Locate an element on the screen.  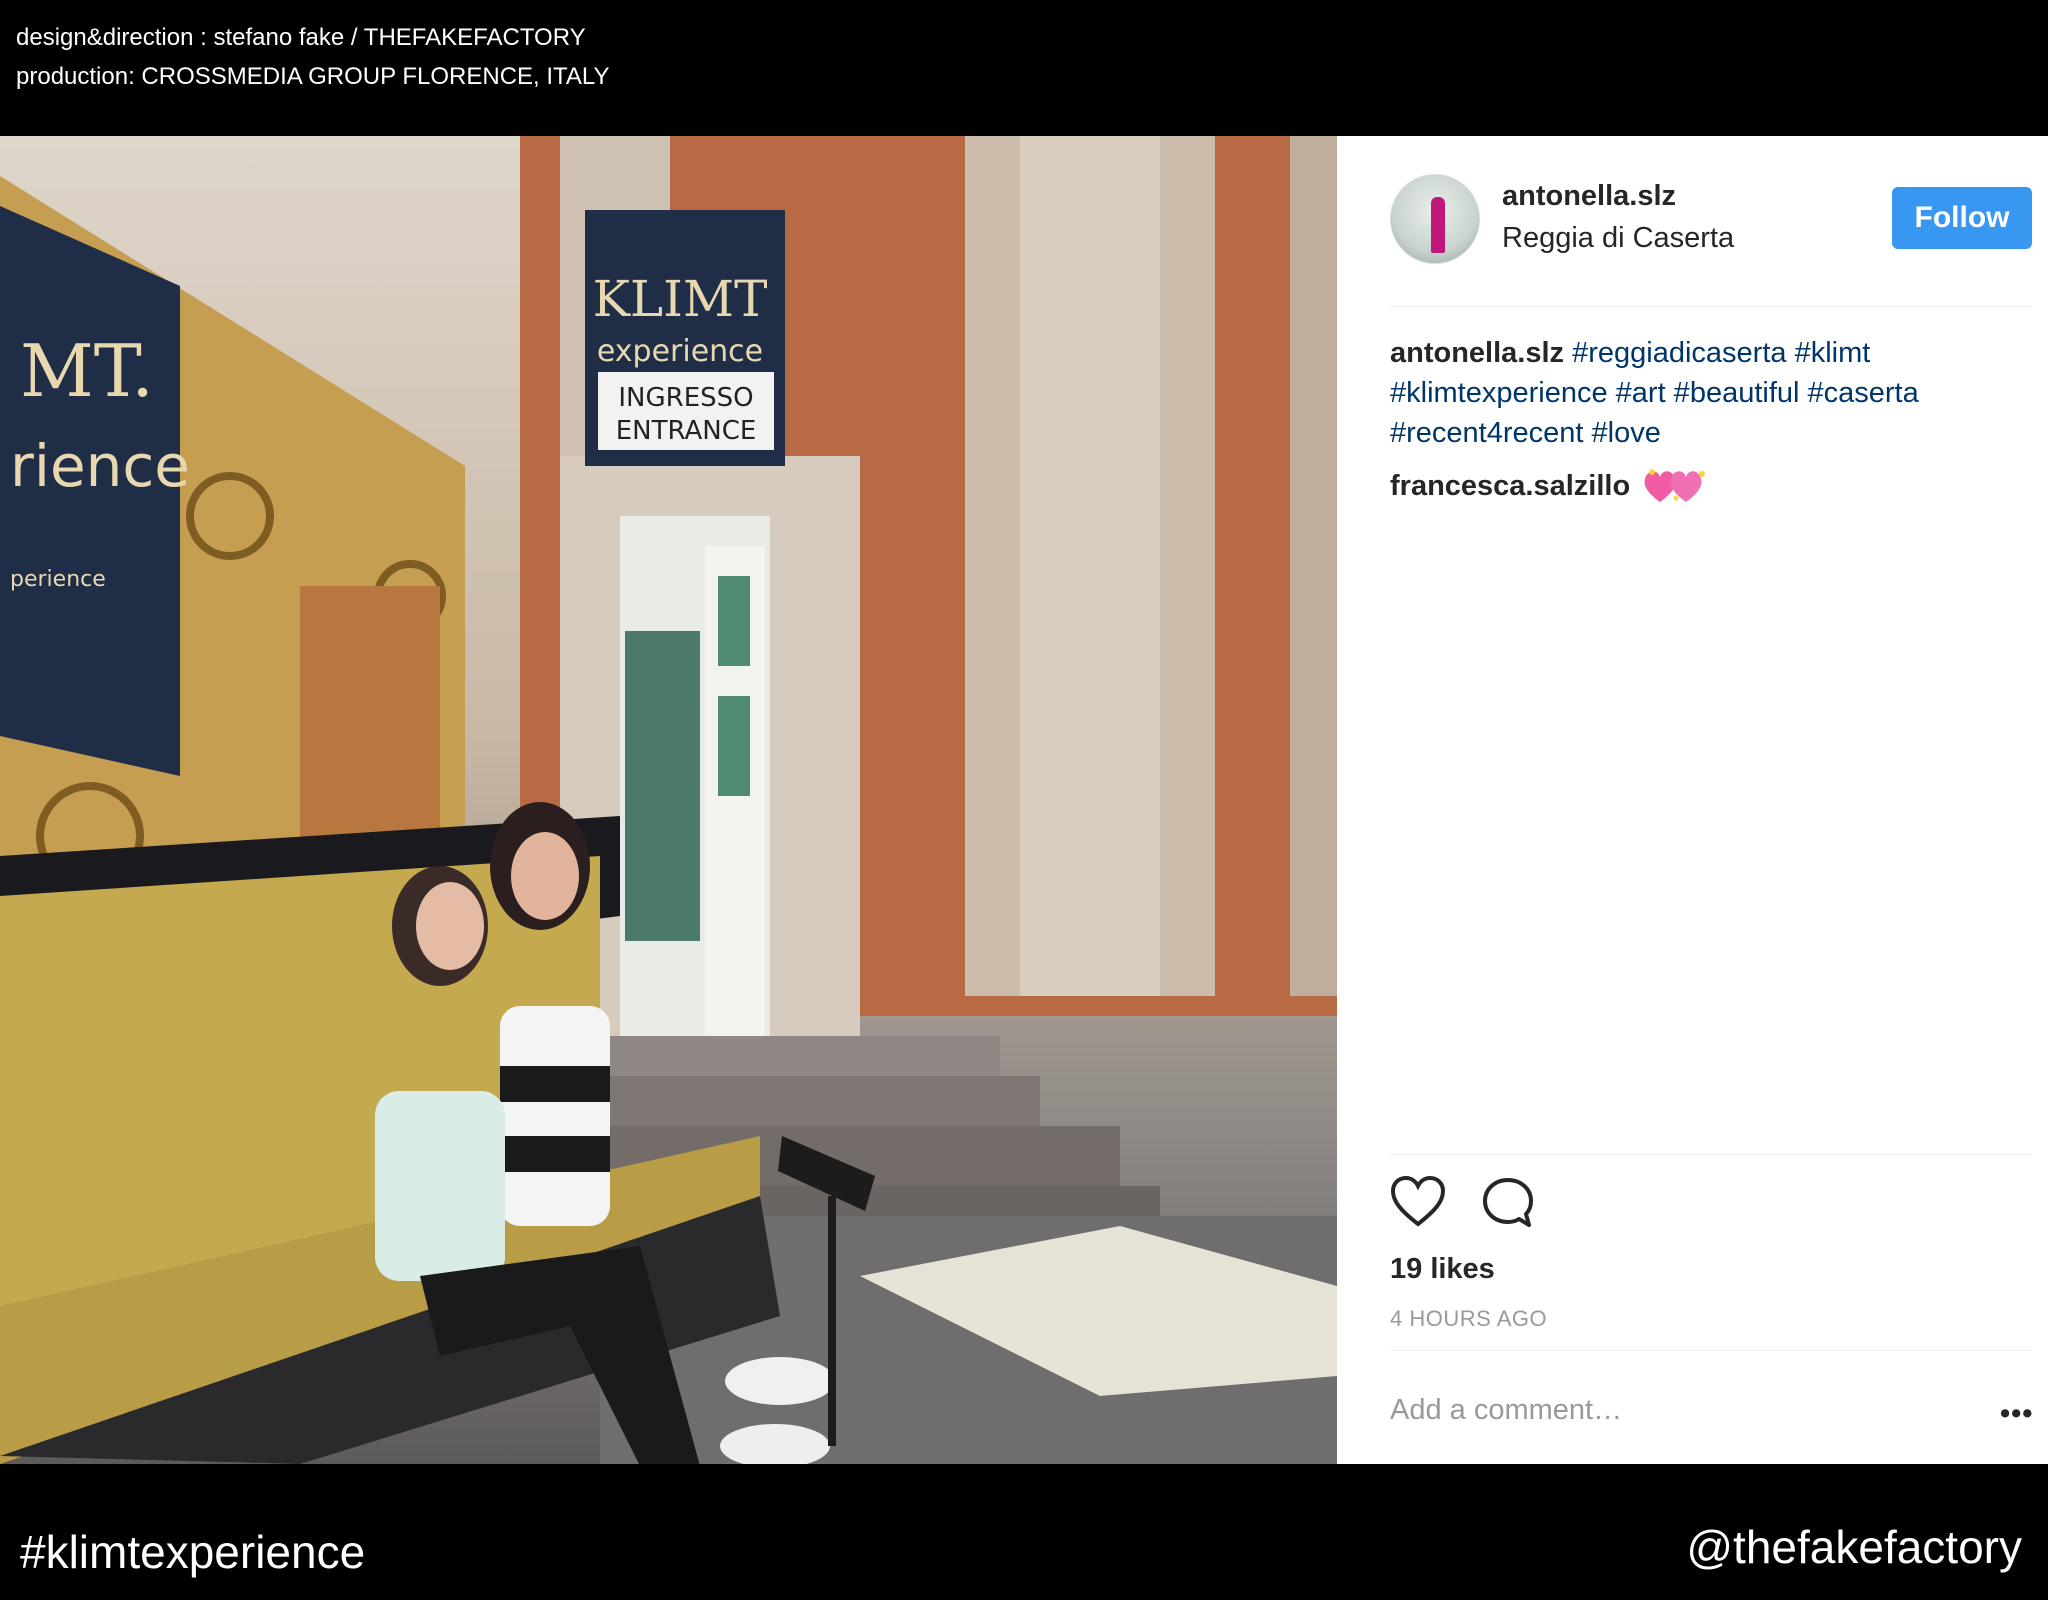
avatar is located at coordinates (1435, 219).